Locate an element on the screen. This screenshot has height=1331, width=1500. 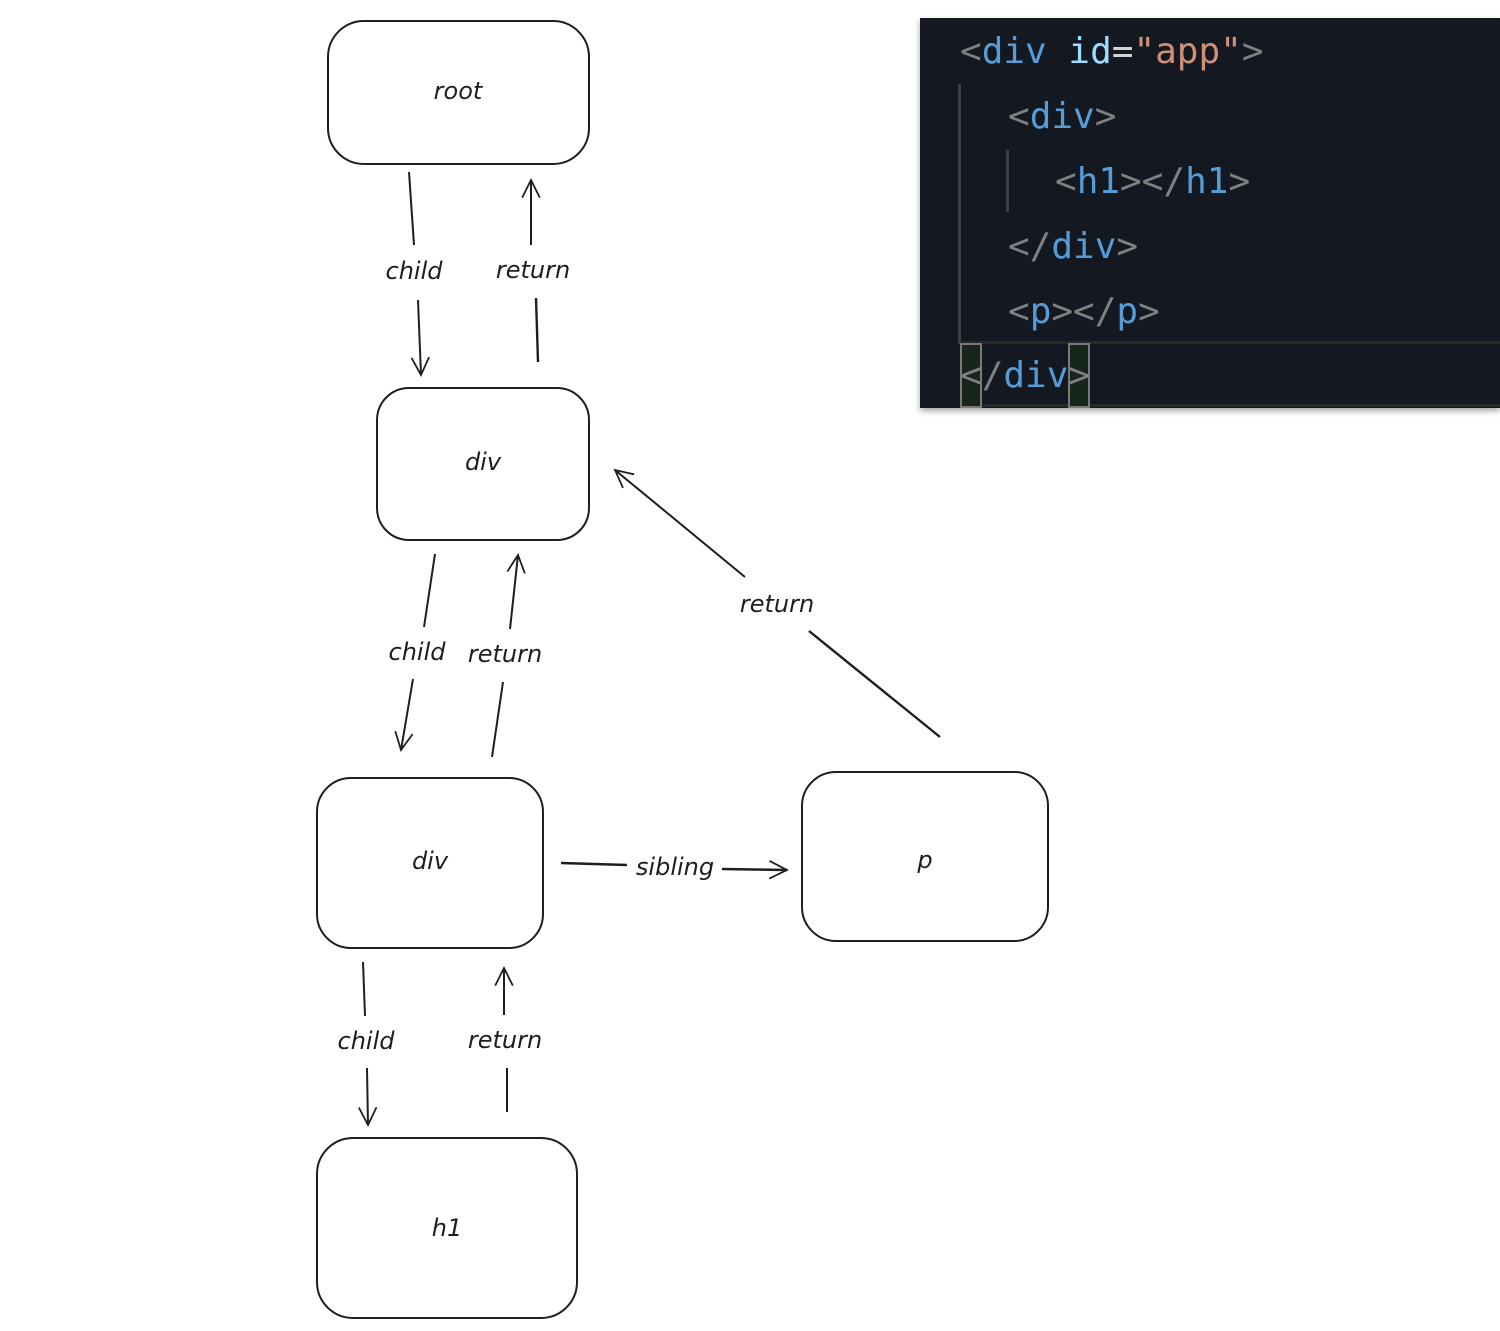
node-div-outer: div is located at coordinates (483, 464).